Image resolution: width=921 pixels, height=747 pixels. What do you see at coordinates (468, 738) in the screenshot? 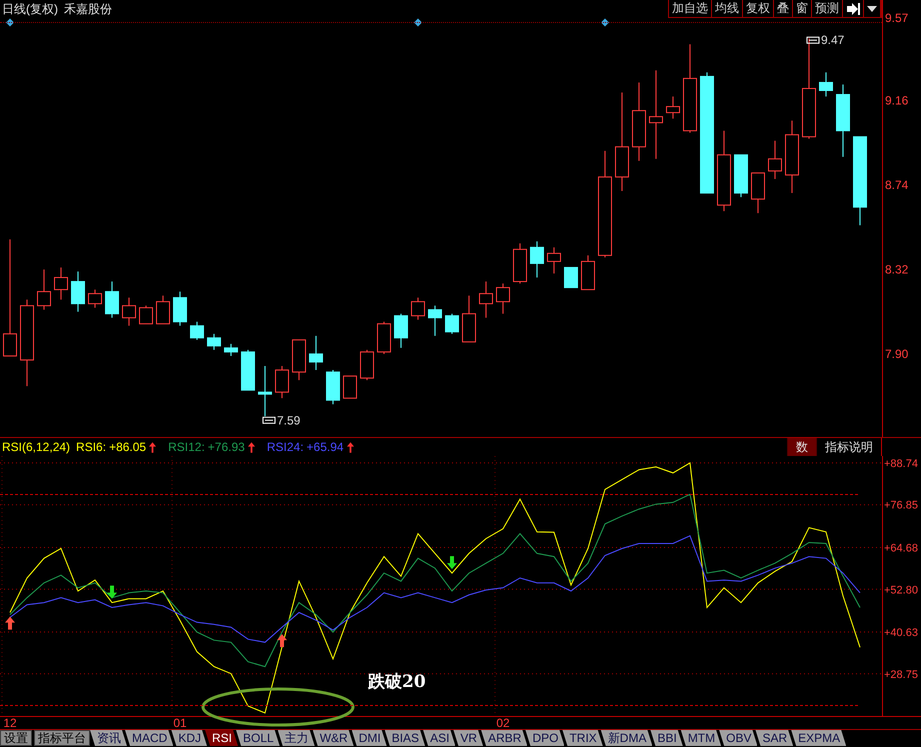
I see `indicator-tab: VR` at bounding box center [468, 738].